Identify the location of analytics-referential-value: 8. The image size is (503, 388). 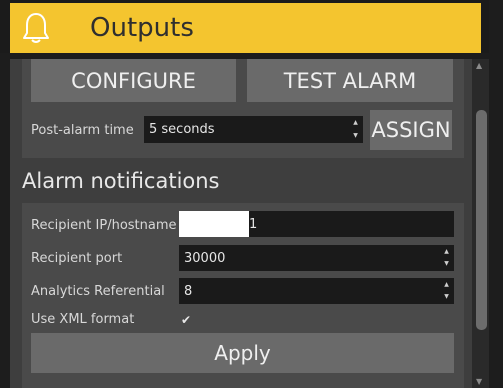
(188, 291).